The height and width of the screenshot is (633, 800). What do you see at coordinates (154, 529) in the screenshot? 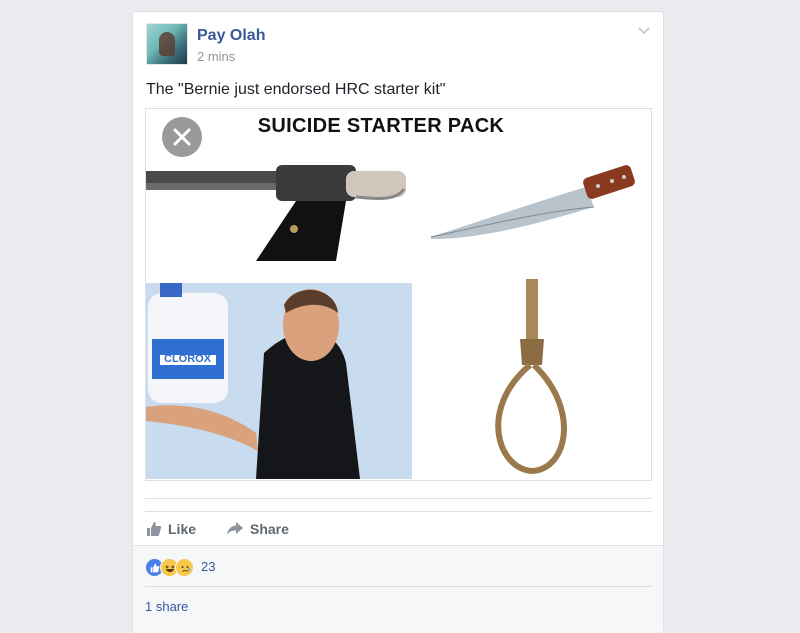
I see `thumbs-up-icon` at bounding box center [154, 529].